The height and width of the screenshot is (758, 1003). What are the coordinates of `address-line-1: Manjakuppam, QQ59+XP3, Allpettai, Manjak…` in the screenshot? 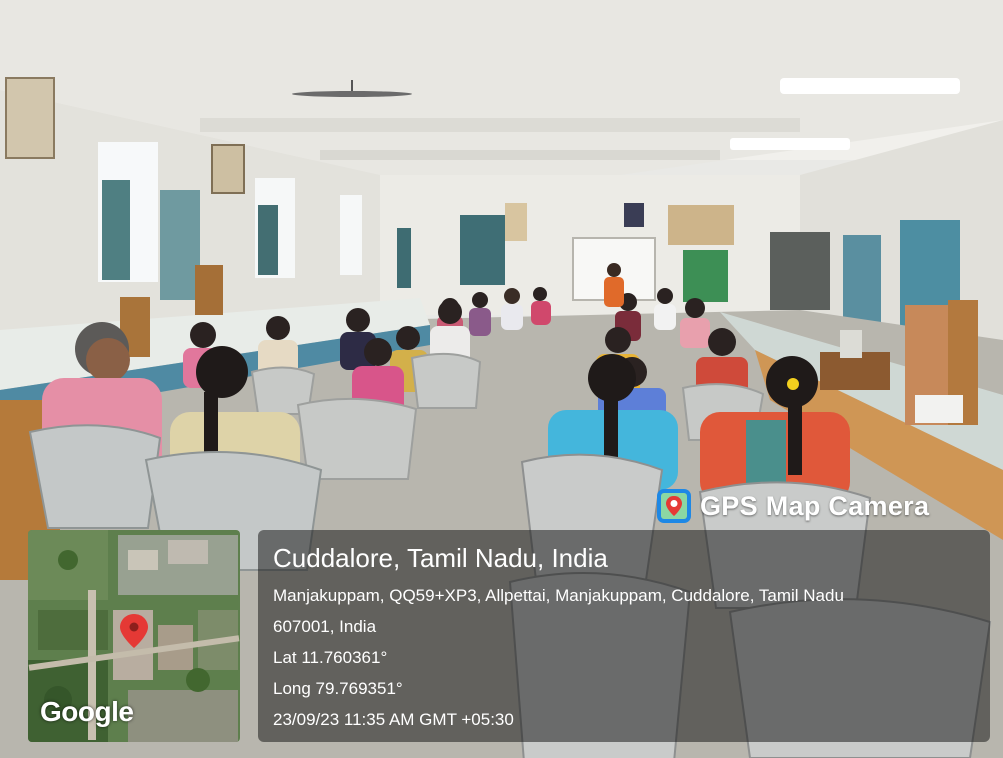 It's located at (558, 595).